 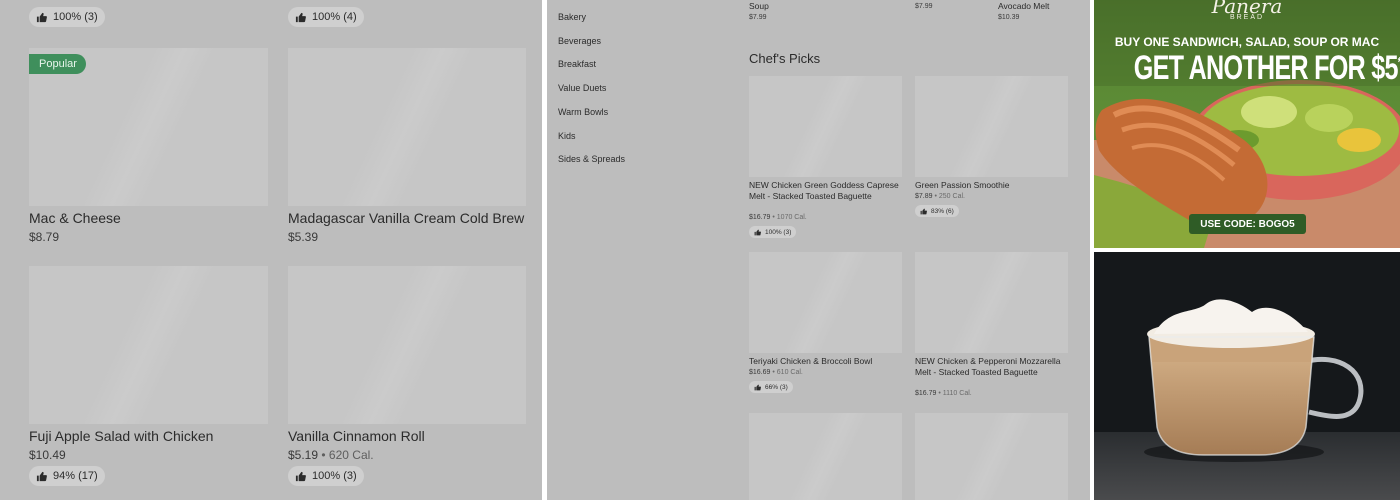 What do you see at coordinates (1023, 6) in the screenshot?
I see `menu-item-title: Avocado Melt` at bounding box center [1023, 6].